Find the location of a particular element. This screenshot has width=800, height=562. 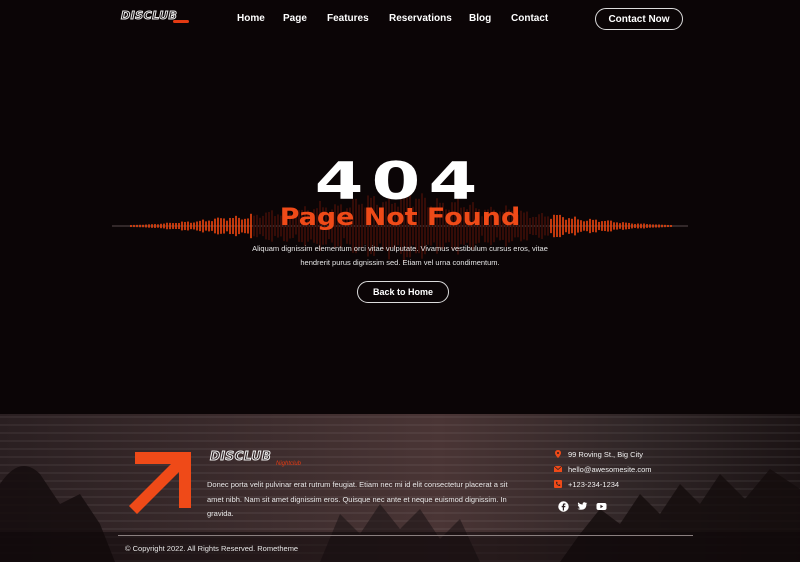

arrow-up-right-icon is located at coordinates (160, 483).